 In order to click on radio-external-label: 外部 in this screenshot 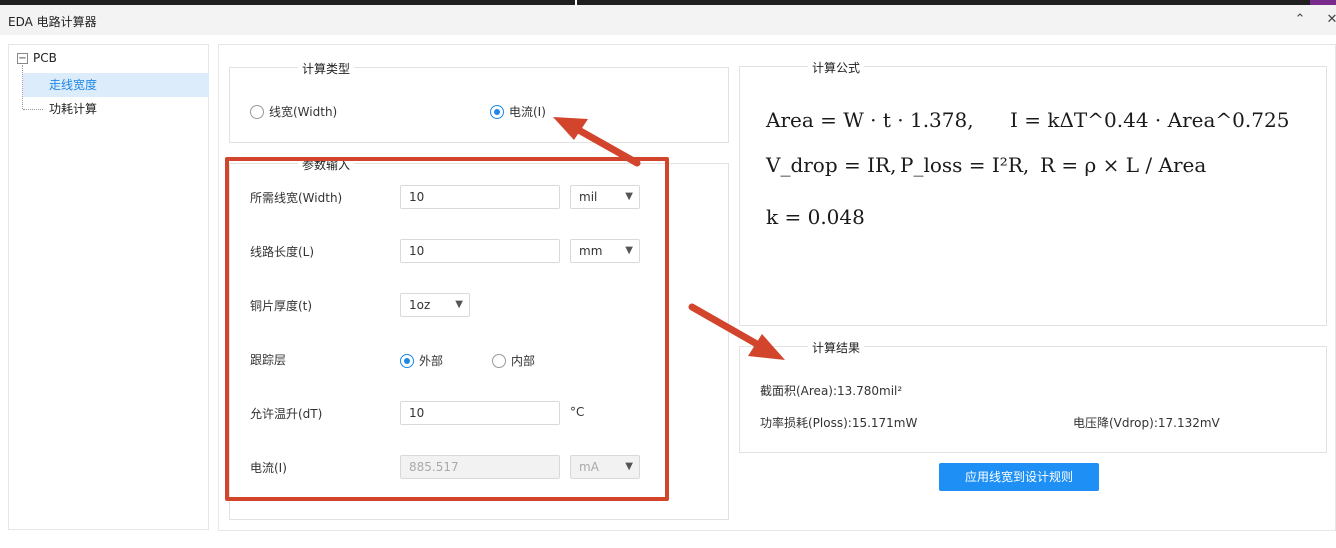, I will do `click(431, 361)`.